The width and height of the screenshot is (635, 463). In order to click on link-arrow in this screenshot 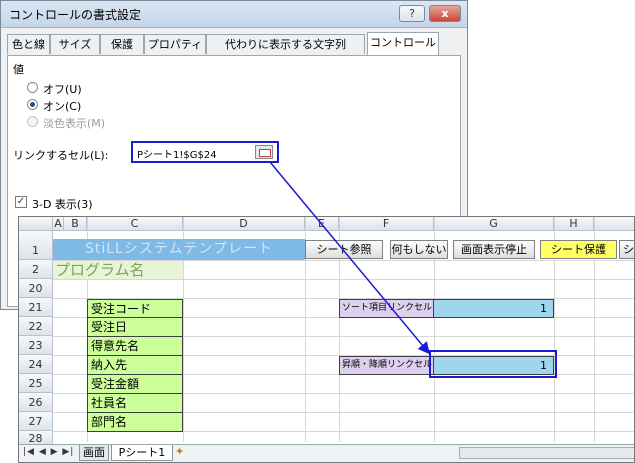, I will do `click(349, 258)`.